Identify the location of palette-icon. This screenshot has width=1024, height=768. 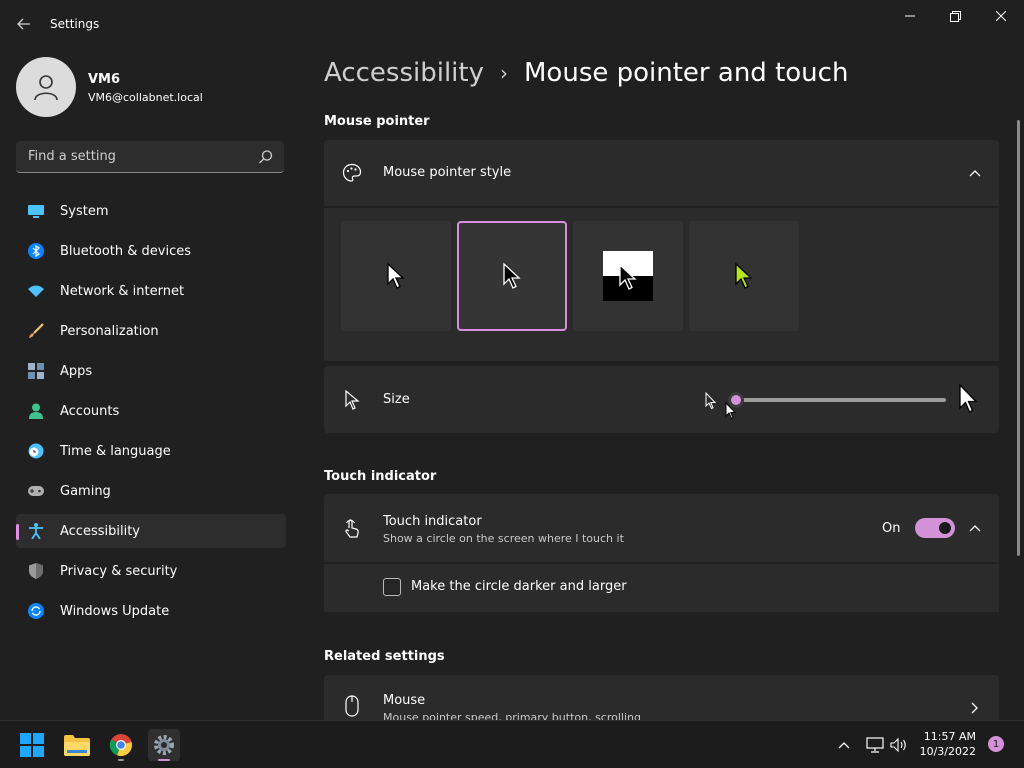
(352, 173).